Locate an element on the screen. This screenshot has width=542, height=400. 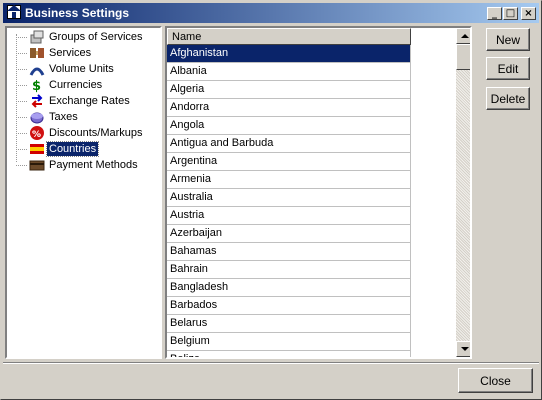
list-row: Belize is located at coordinates (289, 355).